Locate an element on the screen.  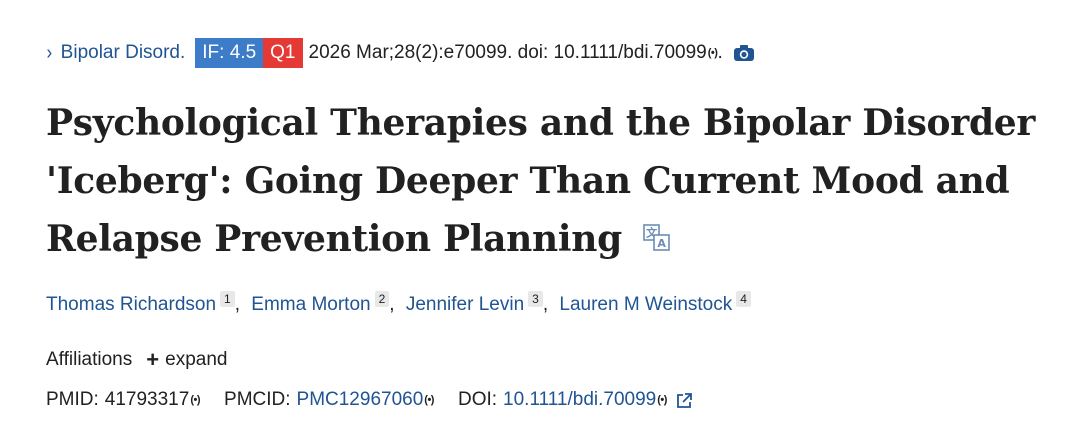
expand-link: expand is located at coordinates (196, 360).